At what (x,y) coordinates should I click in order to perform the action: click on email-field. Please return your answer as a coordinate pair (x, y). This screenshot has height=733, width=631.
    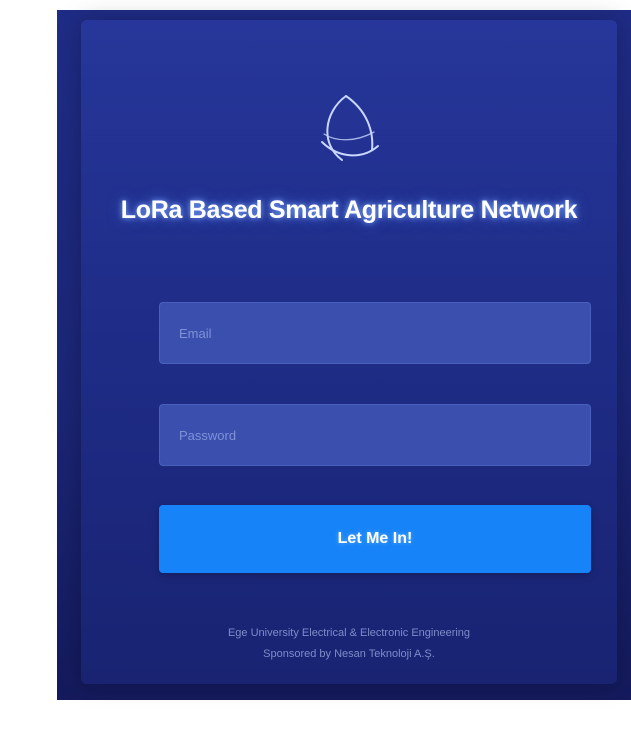
    Looking at the image, I should click on (375, 333).